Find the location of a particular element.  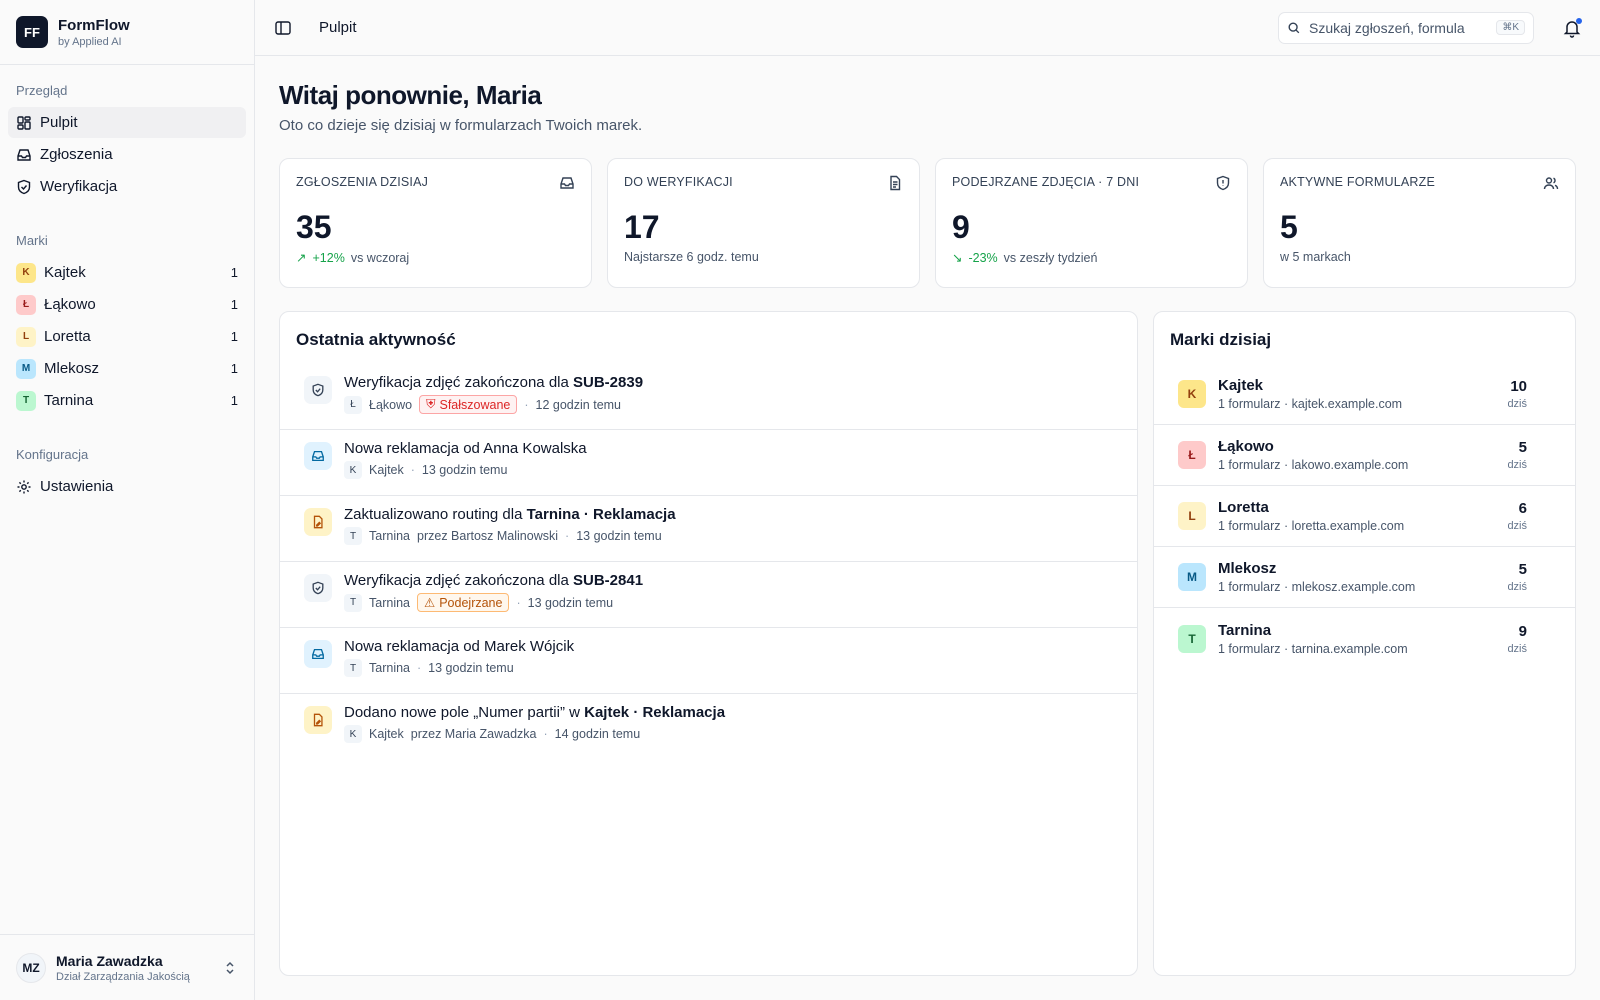

brand-count: 6 dziś is located at coordinates (1517, 516).